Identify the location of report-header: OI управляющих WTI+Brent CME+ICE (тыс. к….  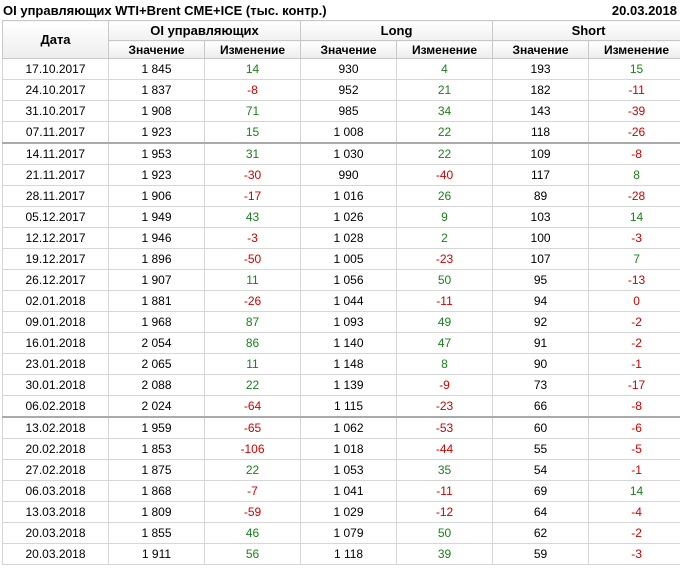
(340, 10).